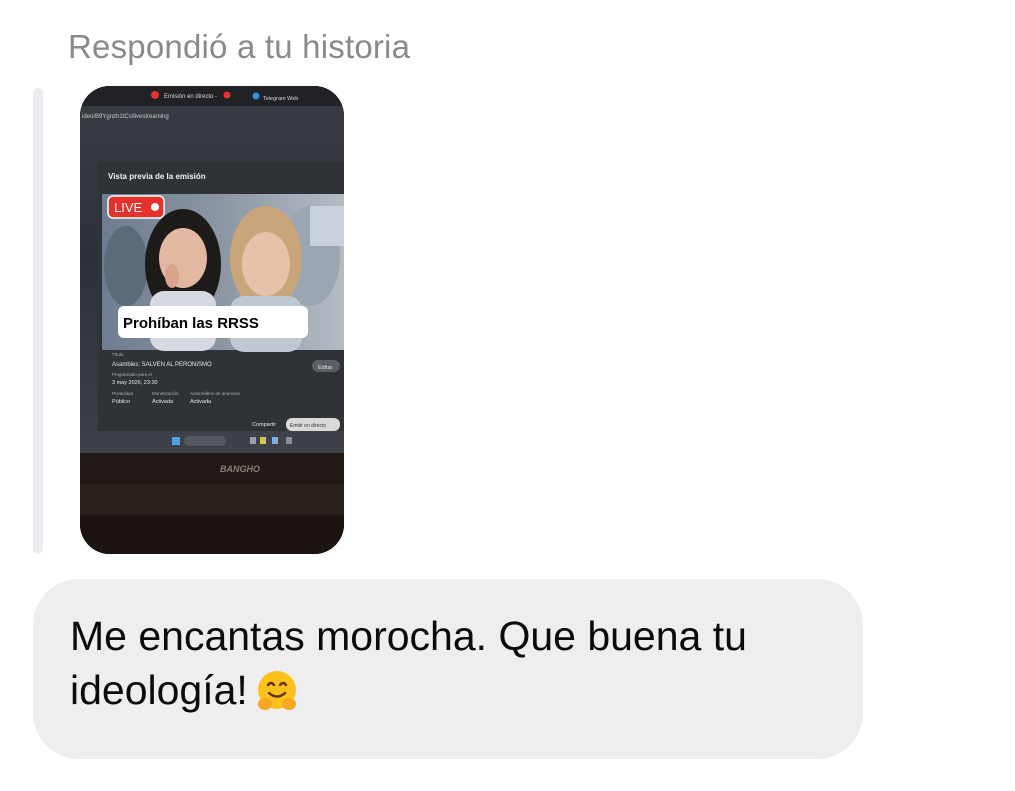  Describe the element at coordinates (123, 393) in the screenshot. I see `svg-text: Privacidad` at that location.